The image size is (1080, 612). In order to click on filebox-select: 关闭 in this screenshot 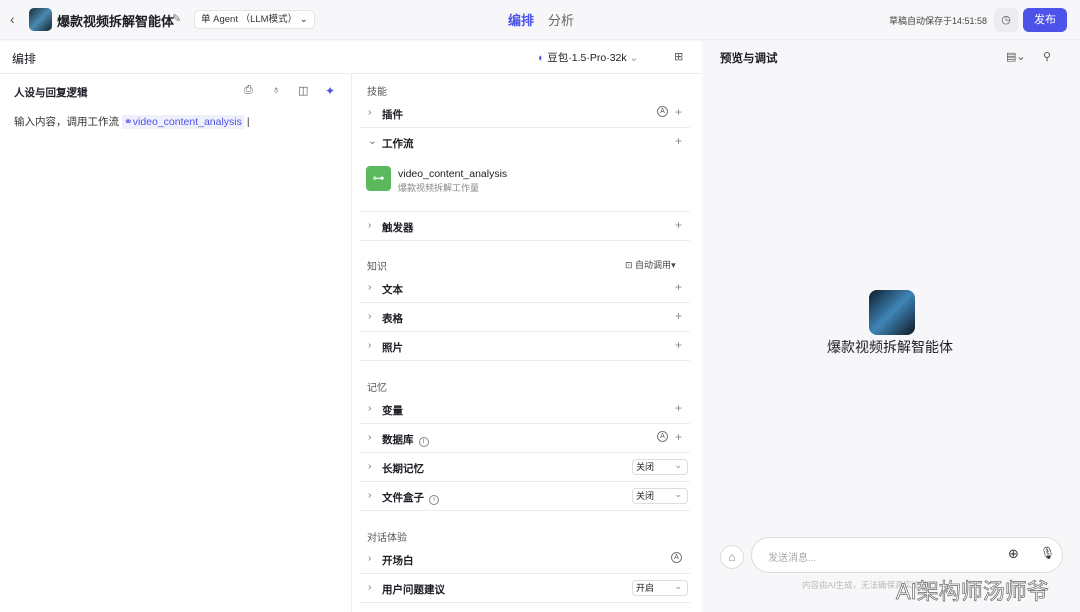, I will do `click(660, 495)`.